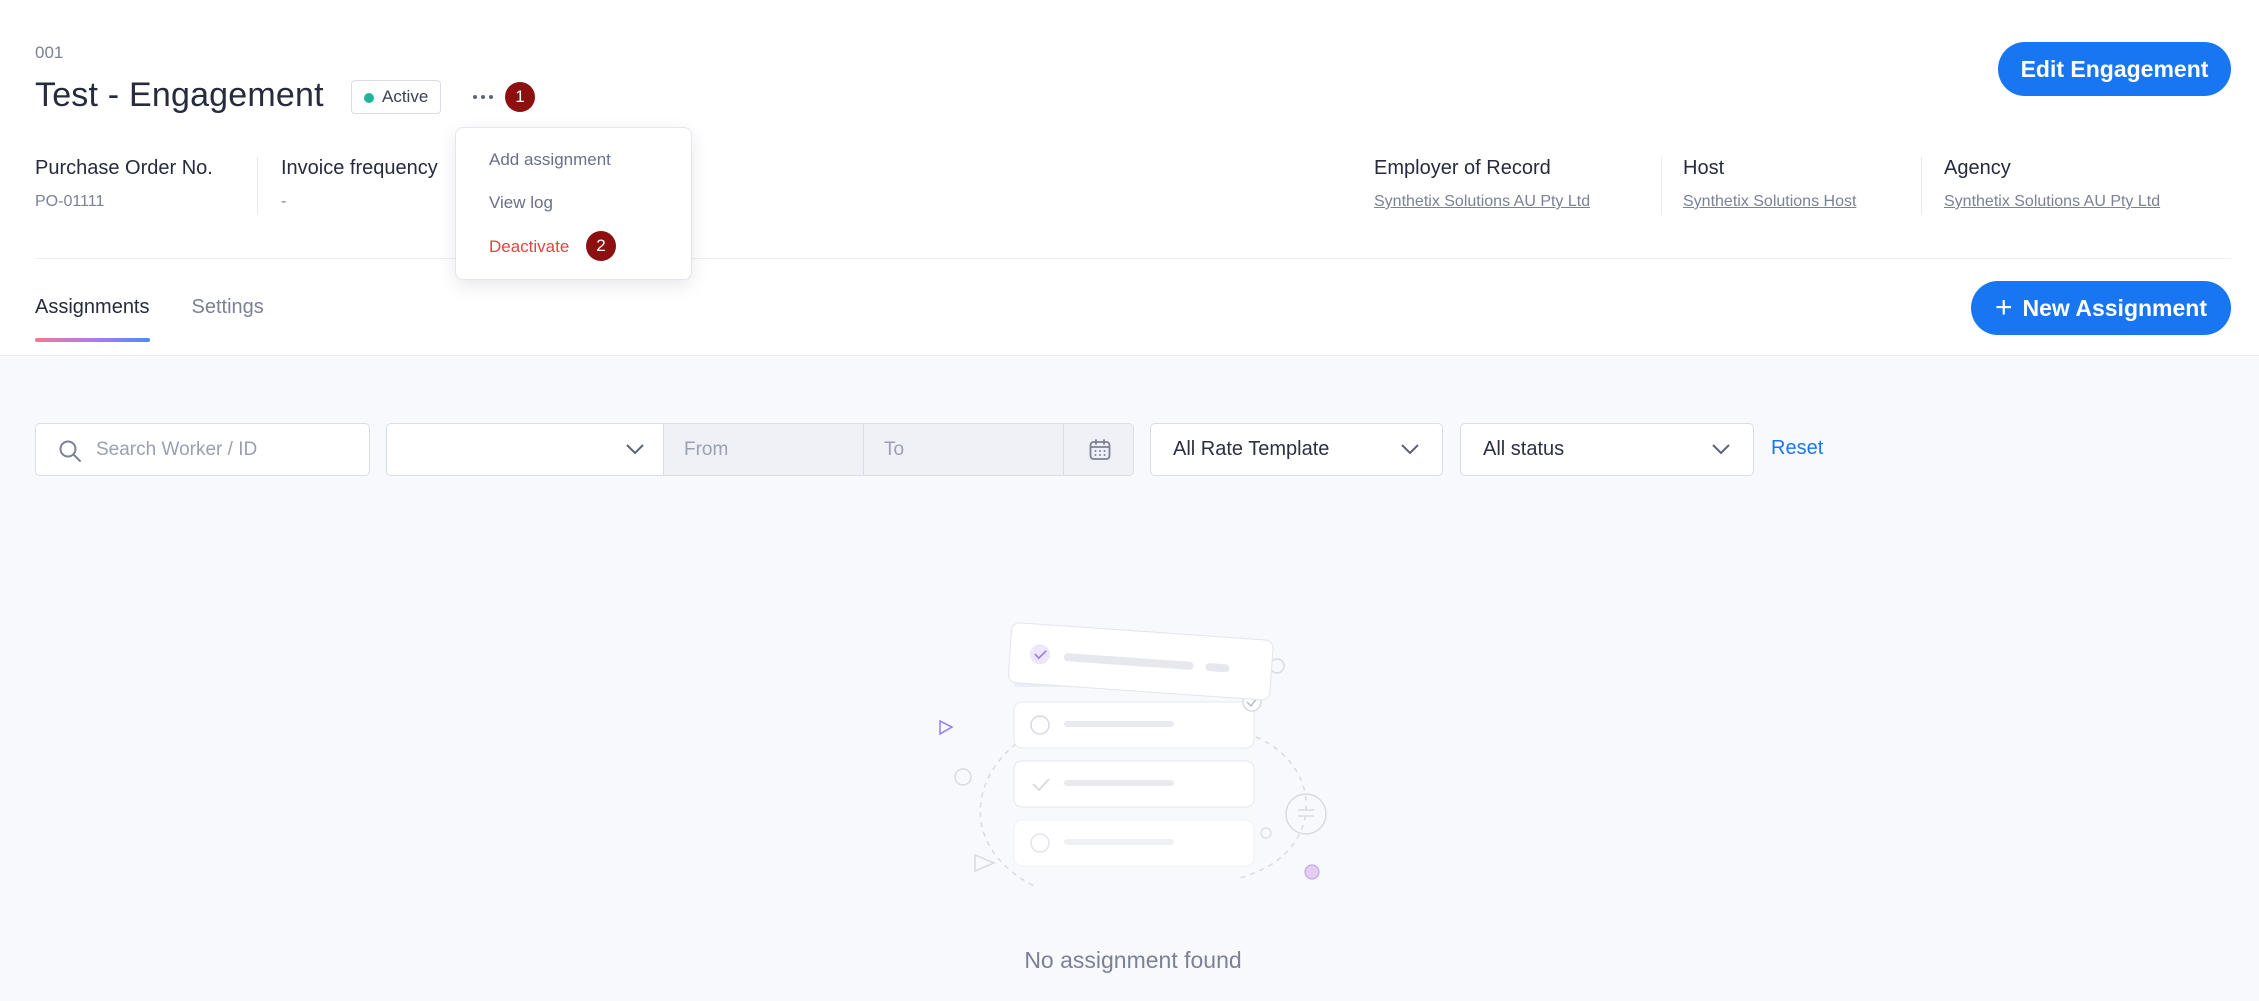 The width and height of the screenshot is (2259, 1001). I want to click on meta-purchase-order: Purchase Order No. PO-01111, so click(124, 184).